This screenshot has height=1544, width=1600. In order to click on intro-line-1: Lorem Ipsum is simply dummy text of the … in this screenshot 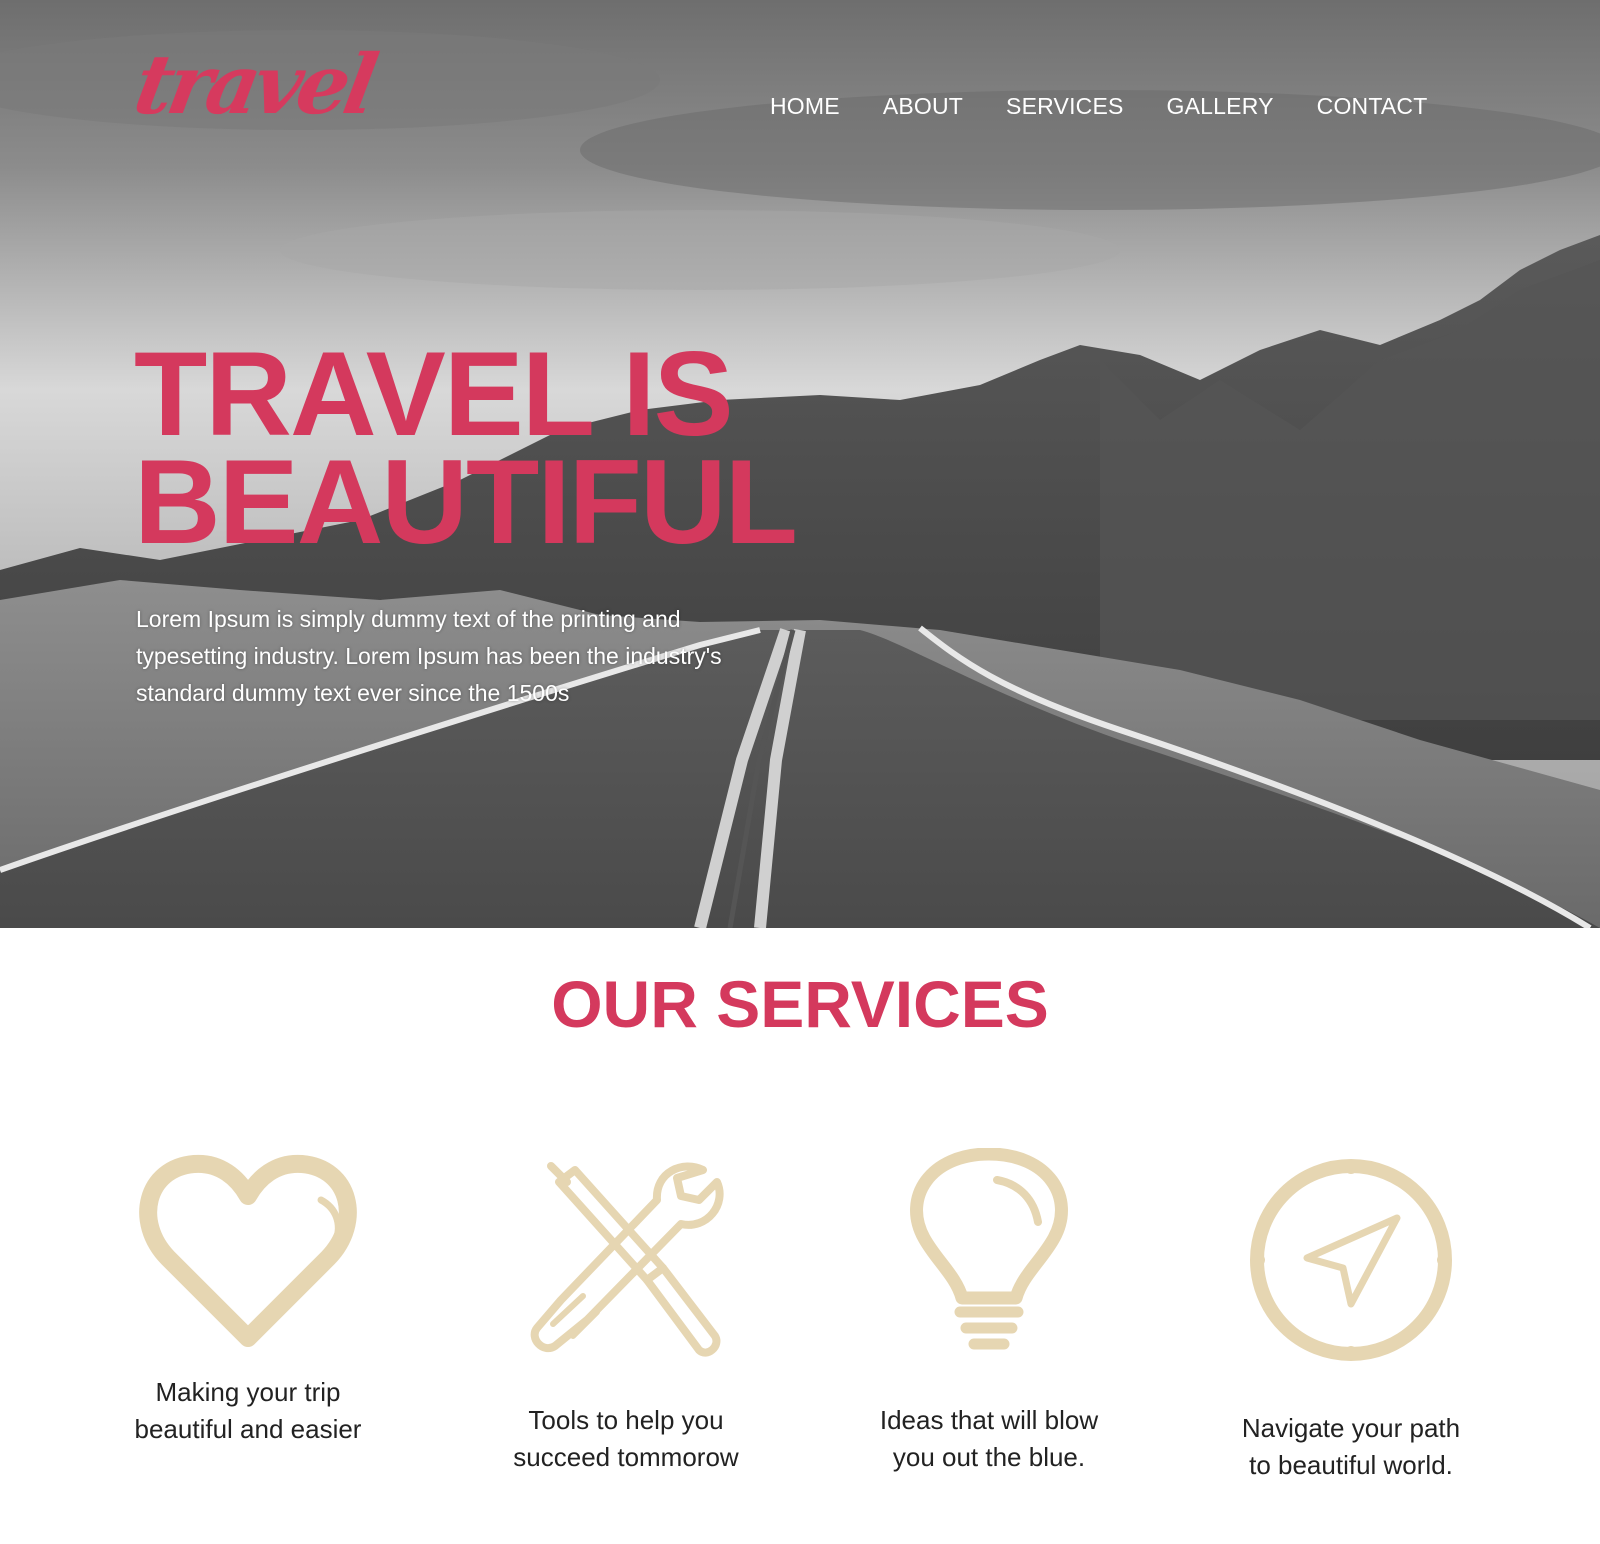, I will do `click(408, 619)`.